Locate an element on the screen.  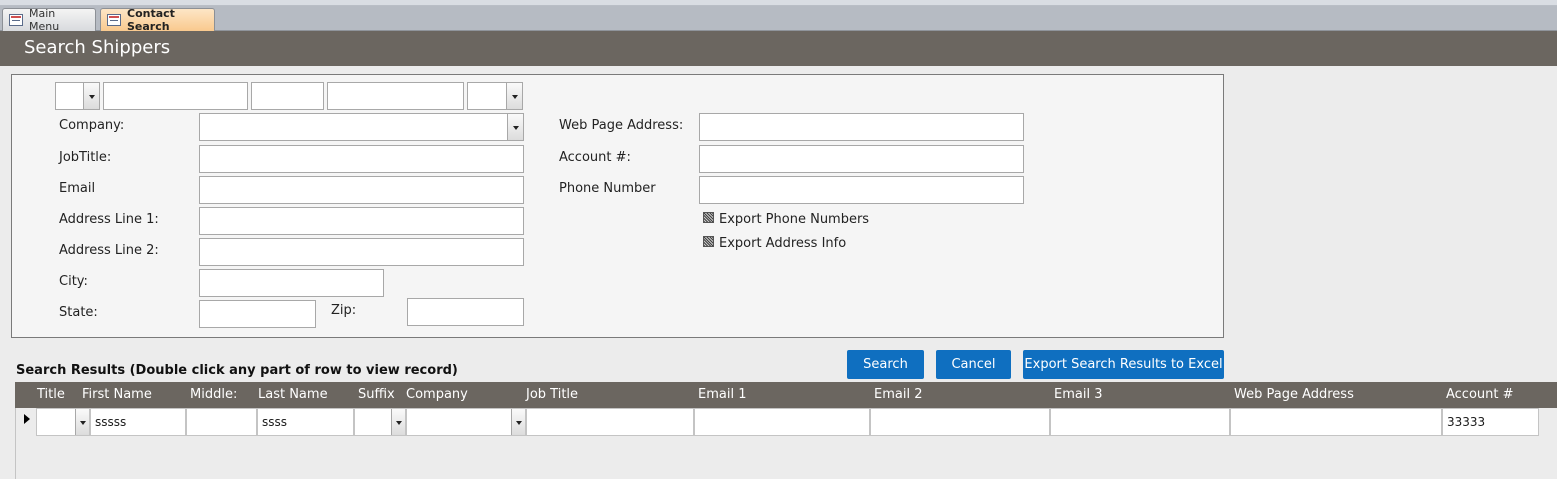
address1-field is located at coordinates (361, 221).